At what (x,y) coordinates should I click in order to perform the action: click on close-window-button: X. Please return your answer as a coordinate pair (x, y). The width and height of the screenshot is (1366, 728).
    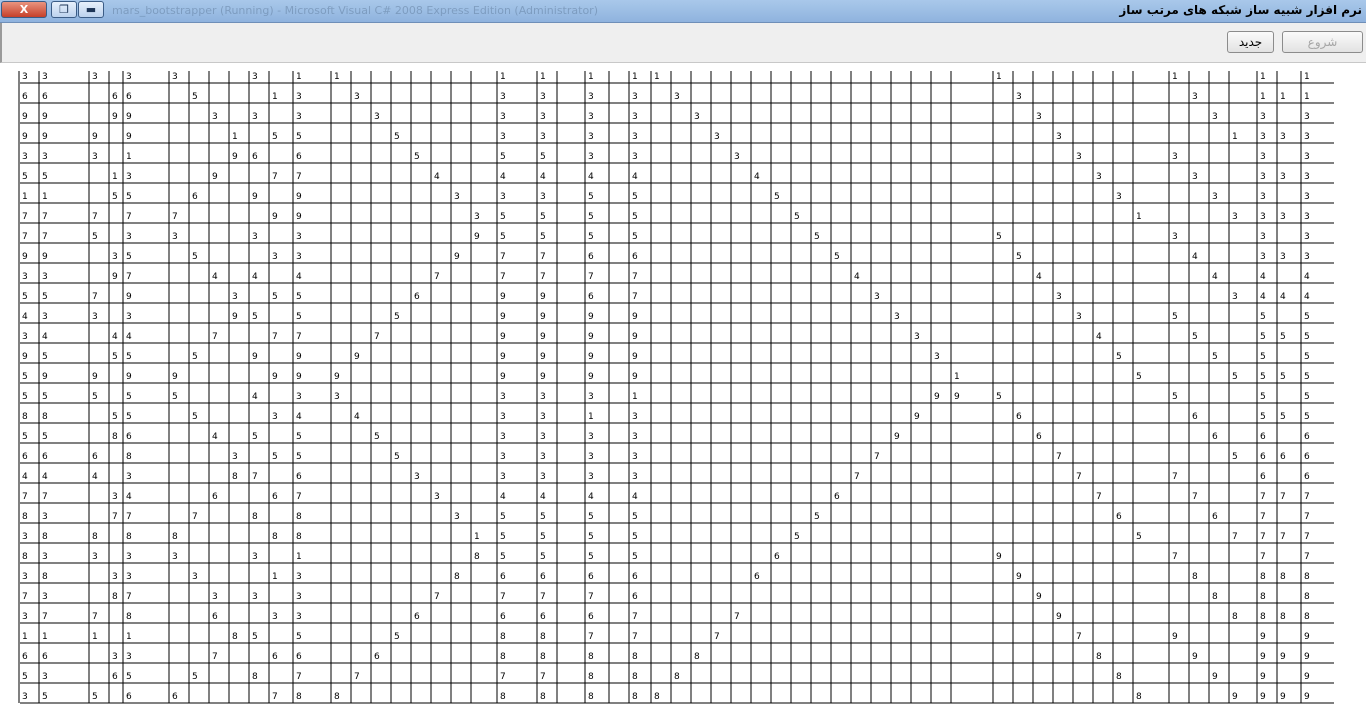
    Looking at the image, I should click on (24, 9).